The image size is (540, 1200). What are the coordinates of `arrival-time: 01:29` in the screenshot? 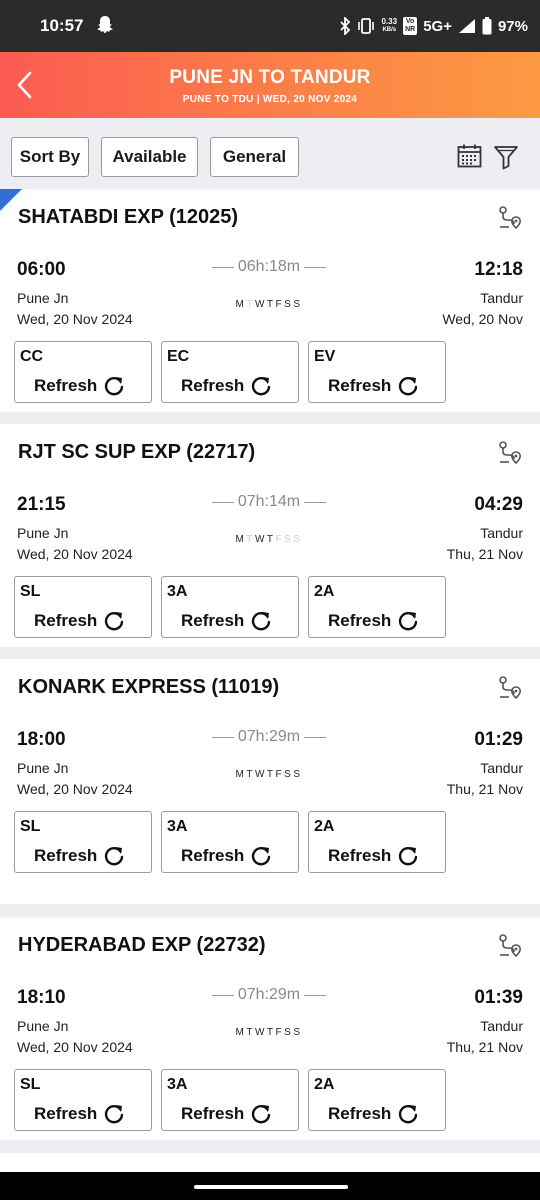 It's located at (498, 739).